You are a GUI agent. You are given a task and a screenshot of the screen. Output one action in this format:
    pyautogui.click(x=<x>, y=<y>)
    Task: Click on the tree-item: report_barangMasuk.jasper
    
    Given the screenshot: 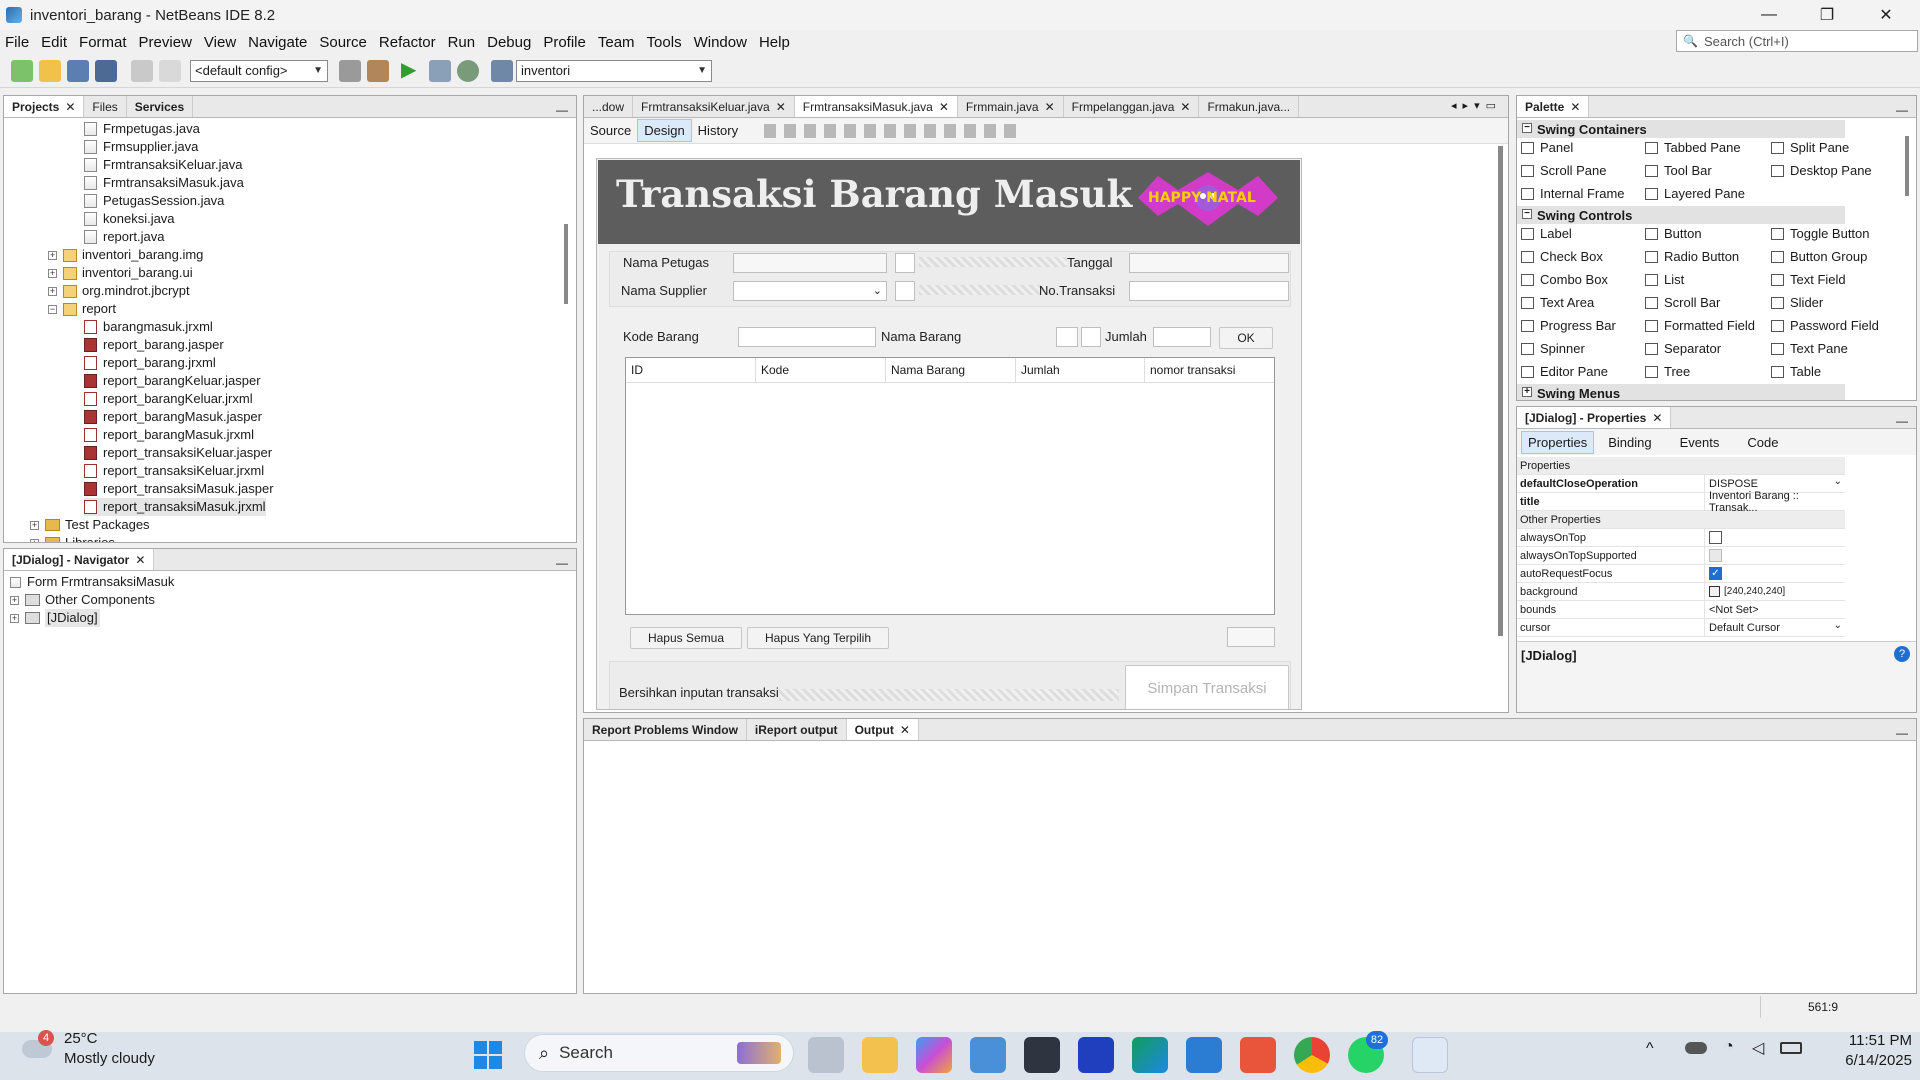 What is the action you would take?
    pyautogui.click(x=173, y=417)
    